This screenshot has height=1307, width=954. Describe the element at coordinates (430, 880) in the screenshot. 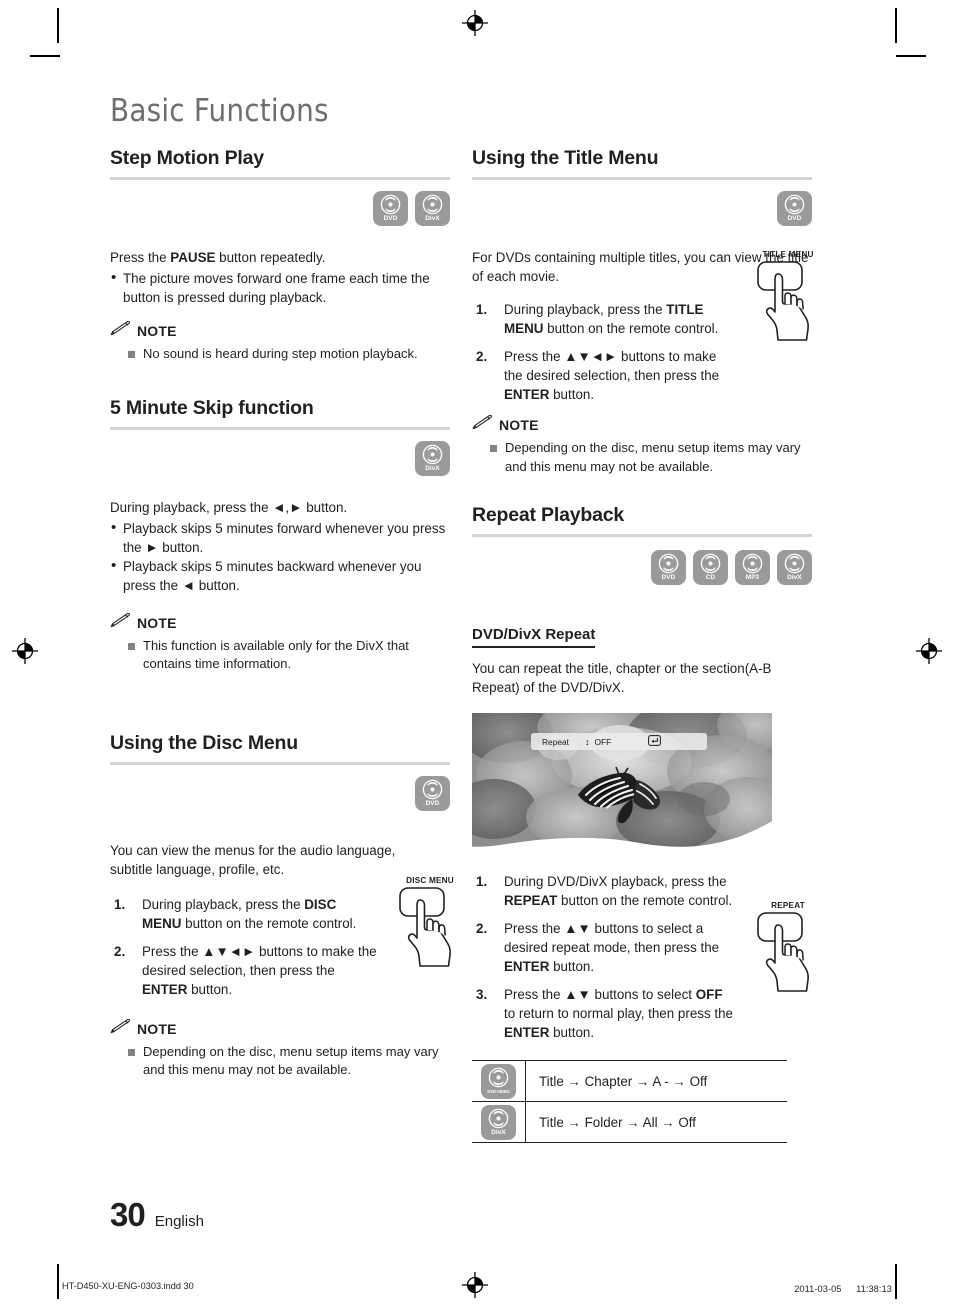

I see `button-caption: DISC MENU` at that location.